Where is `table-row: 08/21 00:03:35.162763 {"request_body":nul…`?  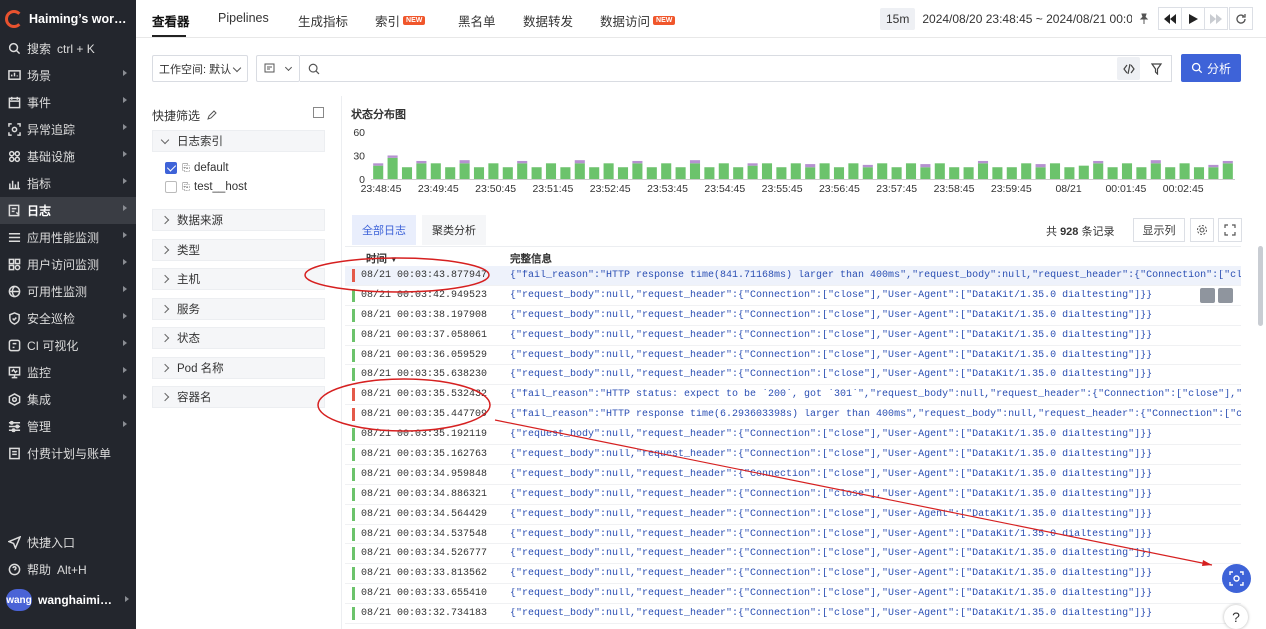
table-row: 08/21 00:03:35.162763 {"request_body":nul… is located at coordinates (793, 455).